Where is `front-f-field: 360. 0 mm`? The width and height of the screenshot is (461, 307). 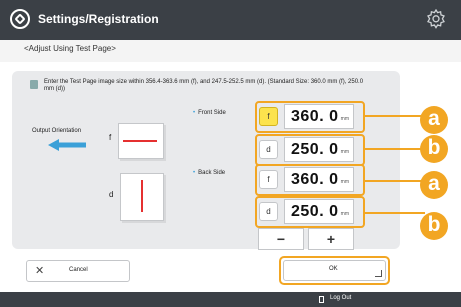
front-f-field: 360. 0 mm is located at coordinates (319, 116).